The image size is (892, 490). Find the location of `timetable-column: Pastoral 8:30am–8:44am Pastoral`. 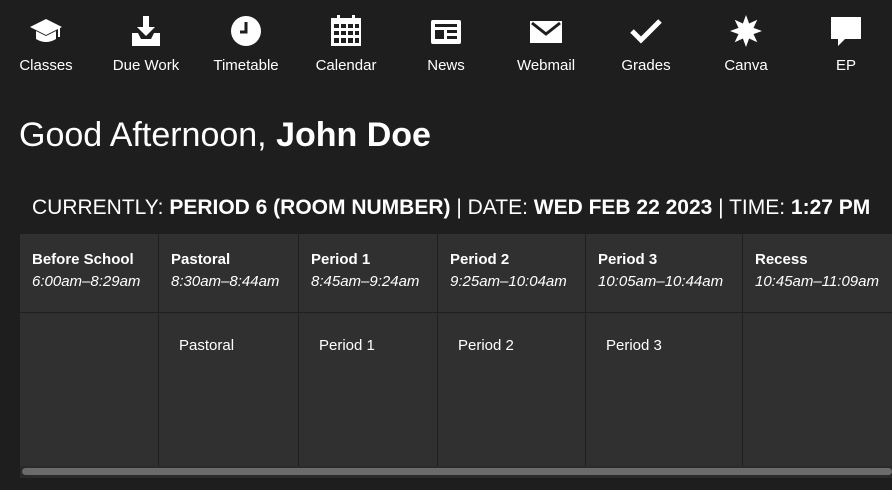

timetable-column: Pastoral 8:30am–8:44am Pastoral is located at coordinates (229, 350).